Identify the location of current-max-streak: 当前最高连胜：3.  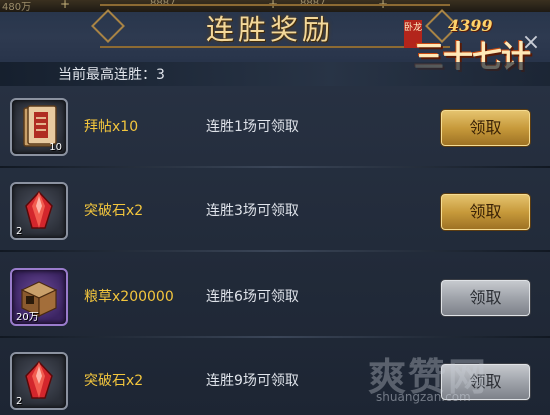
(111, 75).